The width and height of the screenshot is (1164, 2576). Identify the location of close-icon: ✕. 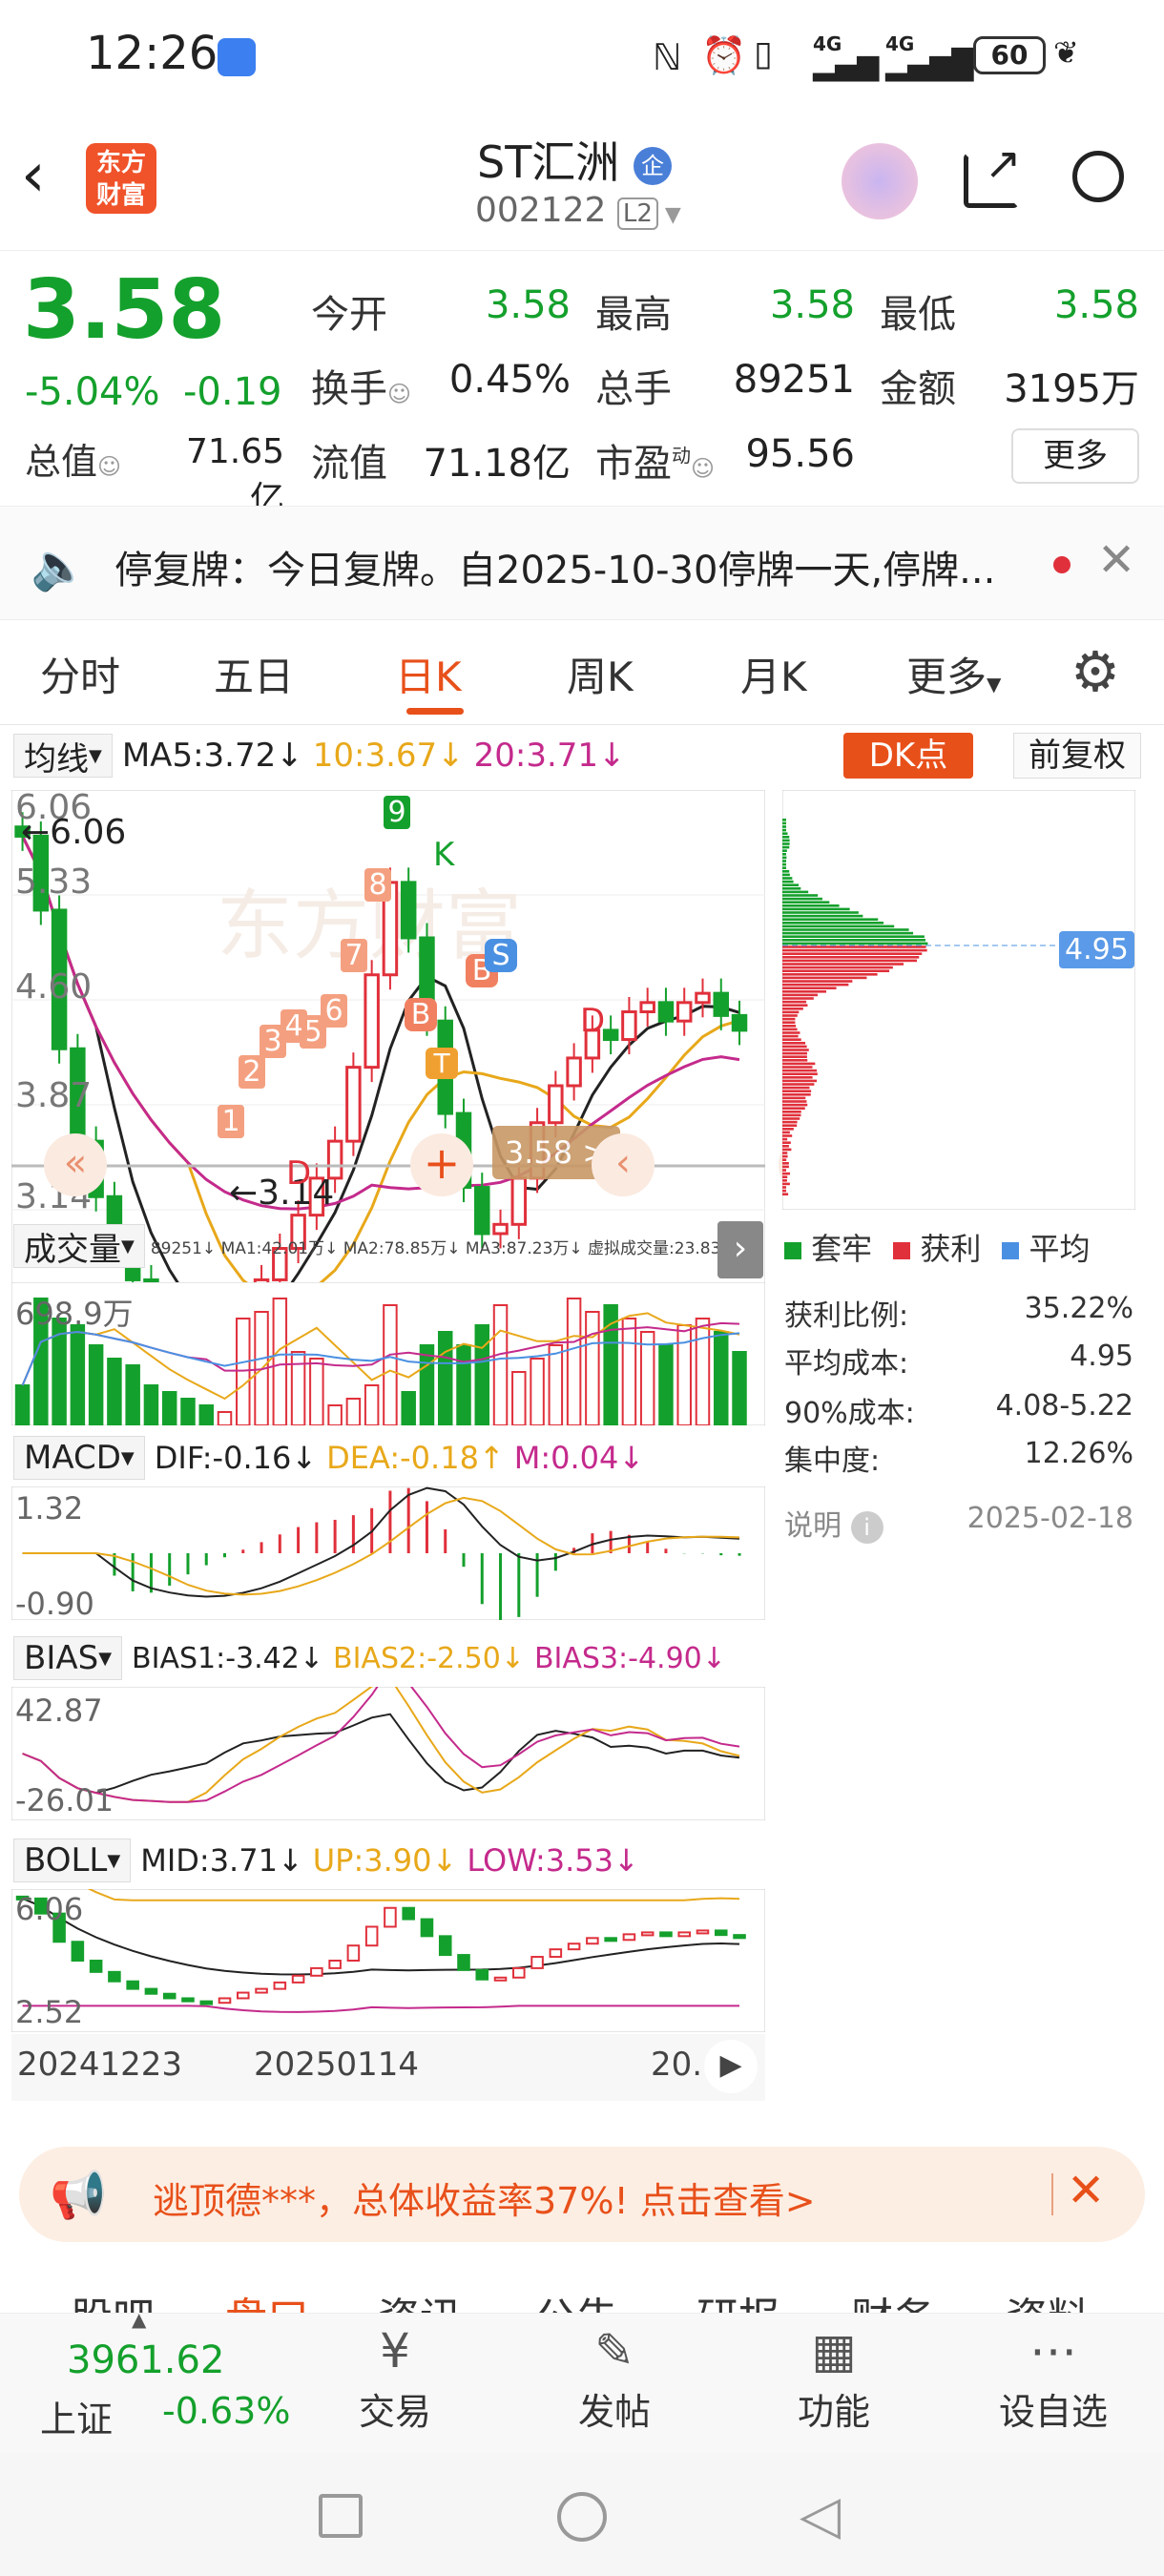
(1116, 560).